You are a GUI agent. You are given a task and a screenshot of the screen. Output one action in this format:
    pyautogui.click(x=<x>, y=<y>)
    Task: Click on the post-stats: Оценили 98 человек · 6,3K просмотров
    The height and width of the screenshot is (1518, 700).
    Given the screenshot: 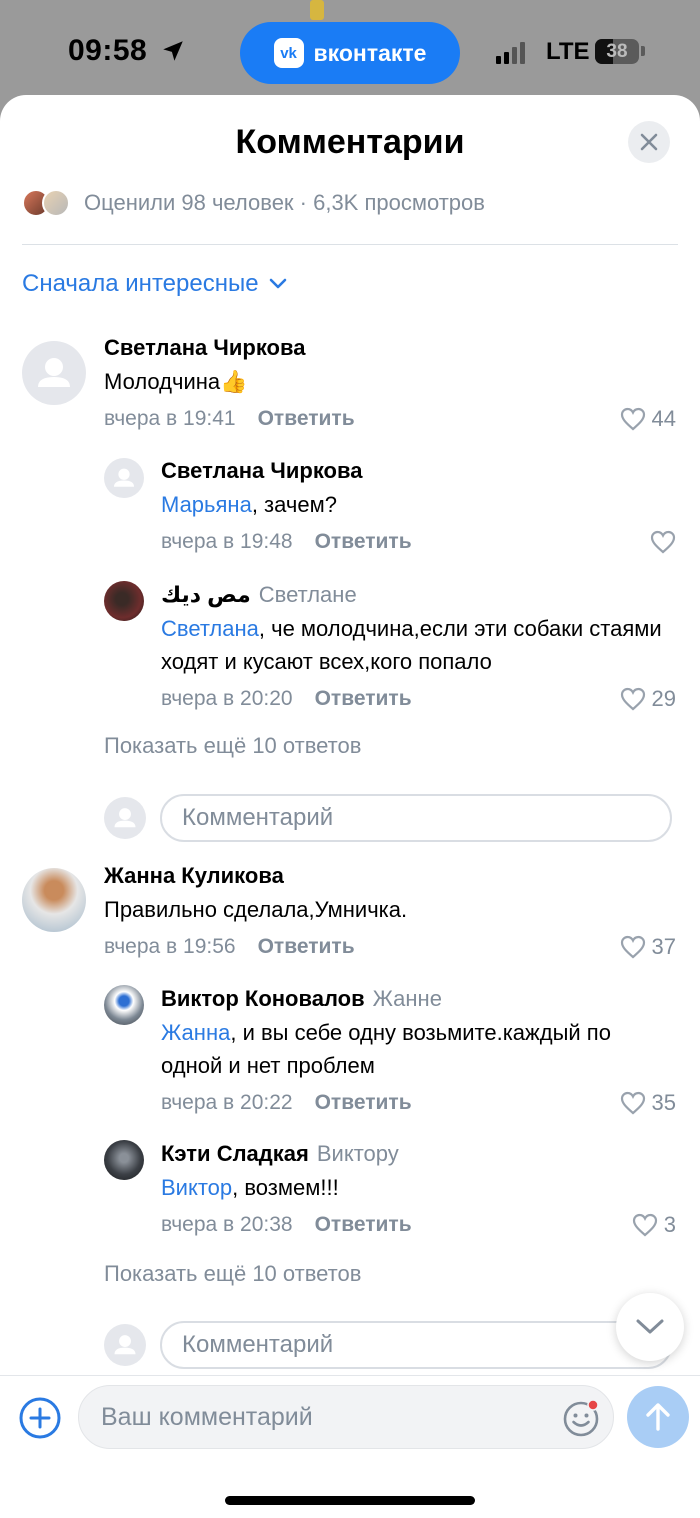 What is the action you would take?
    pyautogui.click(x=253, y=203)
    